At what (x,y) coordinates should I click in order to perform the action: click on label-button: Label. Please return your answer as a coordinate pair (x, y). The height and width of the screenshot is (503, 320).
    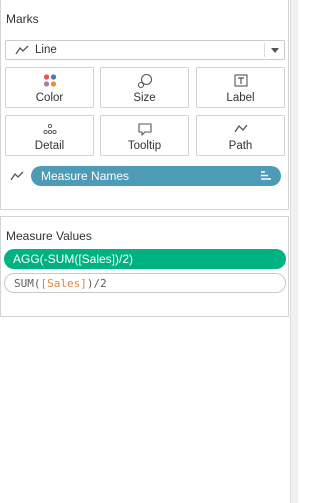
    Looking at the image, I should click on (240, 87).